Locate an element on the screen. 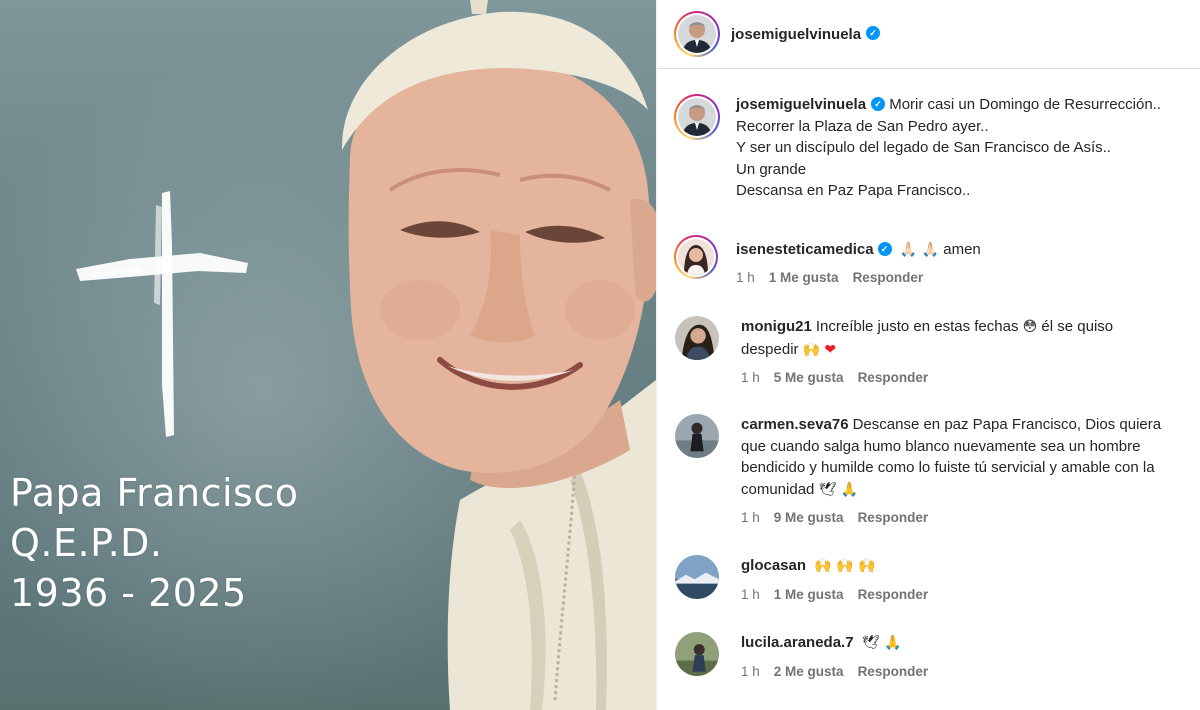 The image size is (1200, 710). comment-likes: 2 Me gusta is located at coordinates (809, 671).